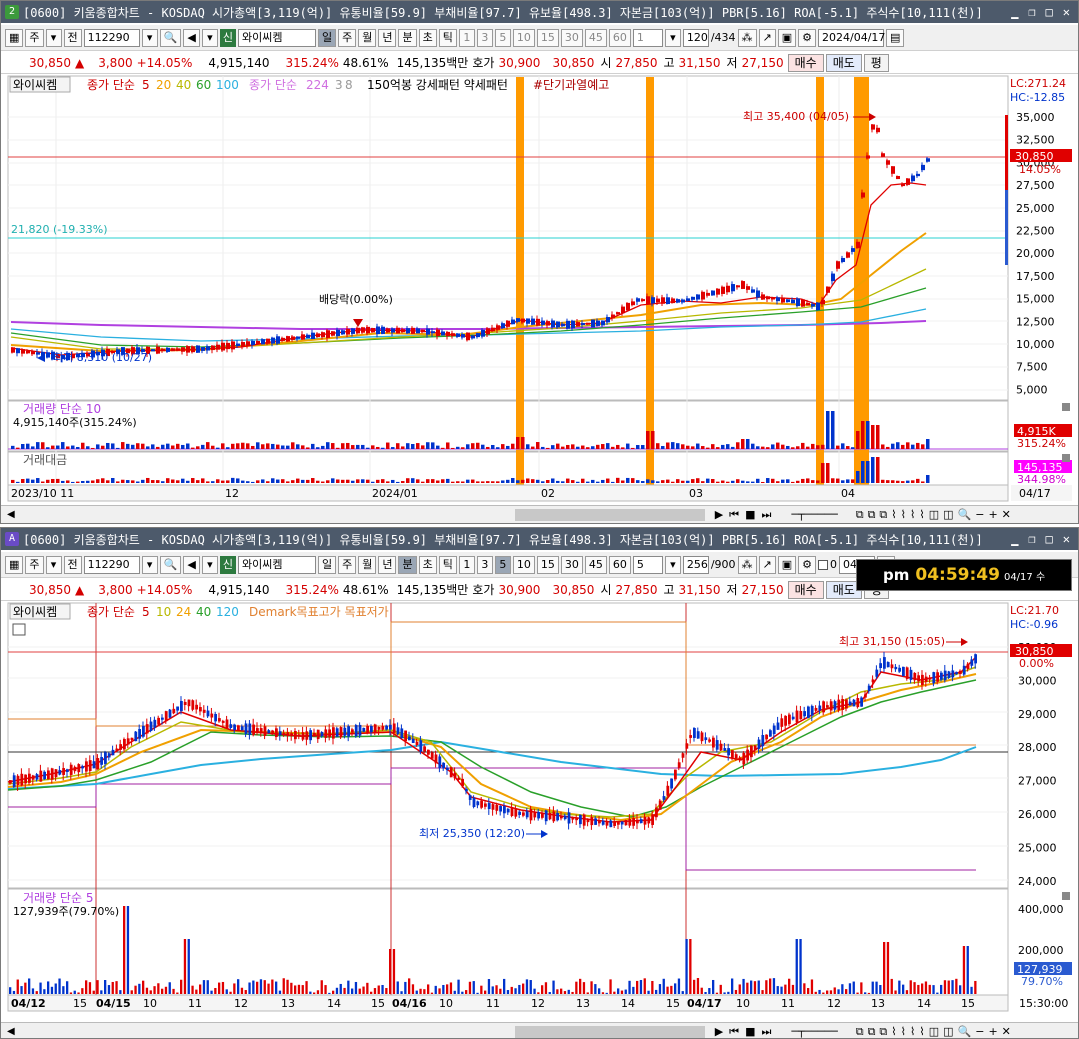 This screenshot has height=1039, width=1079. I want to click on interval-select: 5, so click(647, 564).